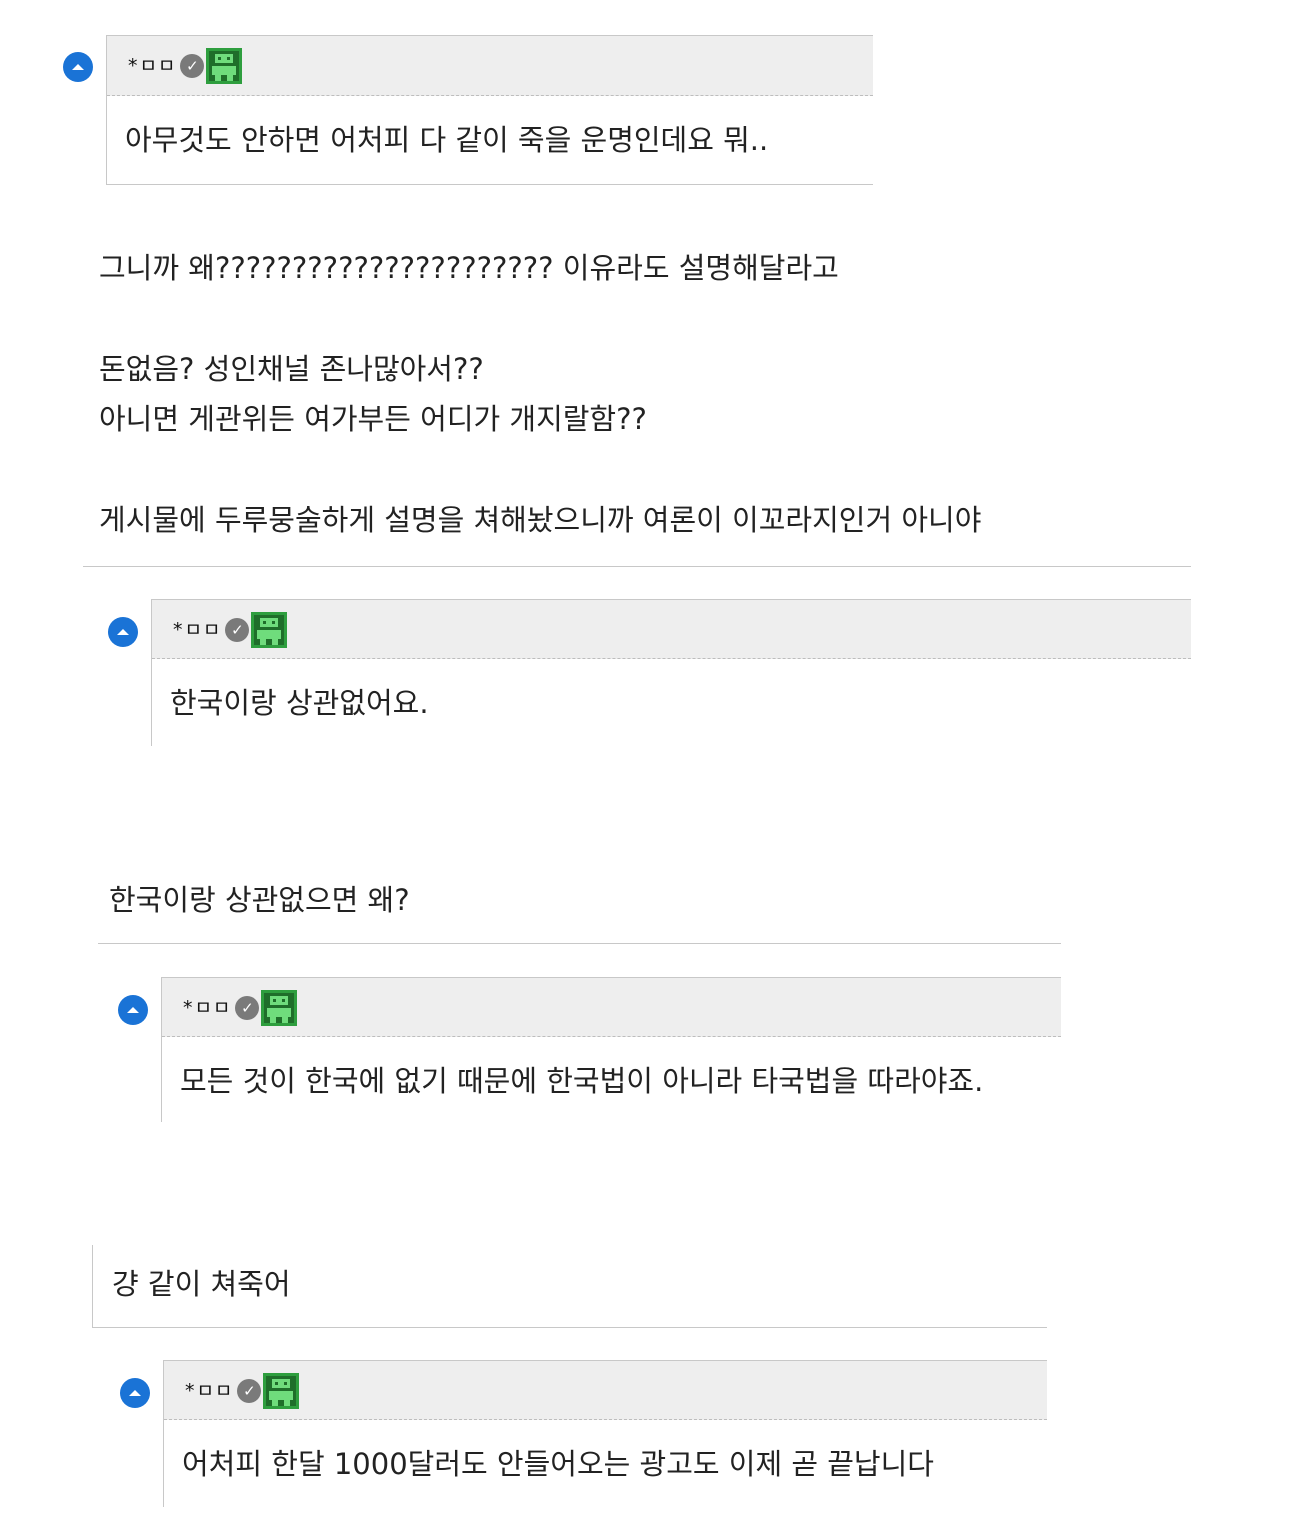 The height and width of the screenshot is (1522, 1309). Describe the element at coordinates (540, 520) in the screenshot. I see `comment-text-line: 게시물에 두루뭉술하게 설명을 쳐해놨으니까 여론이 이꼬라지인거 아니야` at that location.